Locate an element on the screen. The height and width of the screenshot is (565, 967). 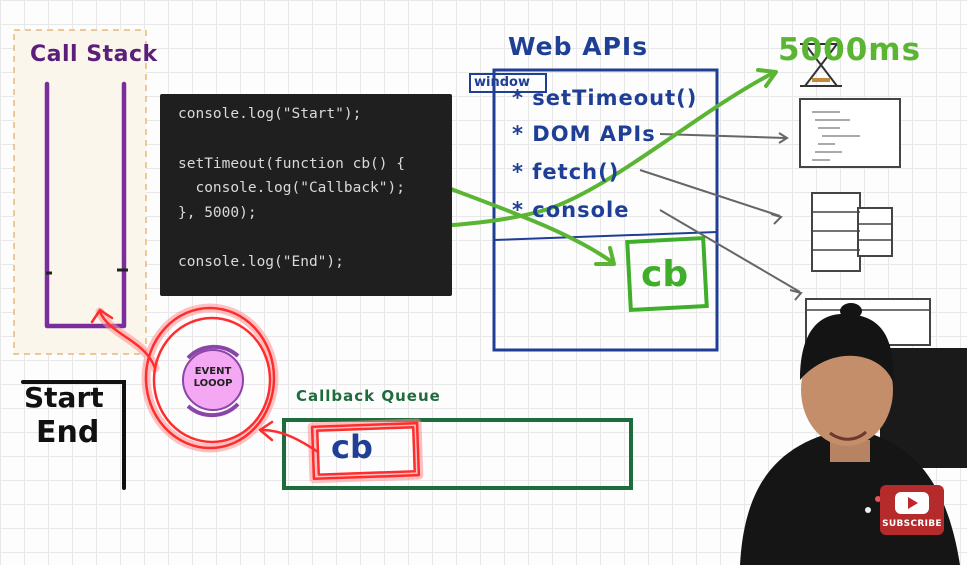
api-item-fetch: * fetch() is located at coordinates (566, 172).